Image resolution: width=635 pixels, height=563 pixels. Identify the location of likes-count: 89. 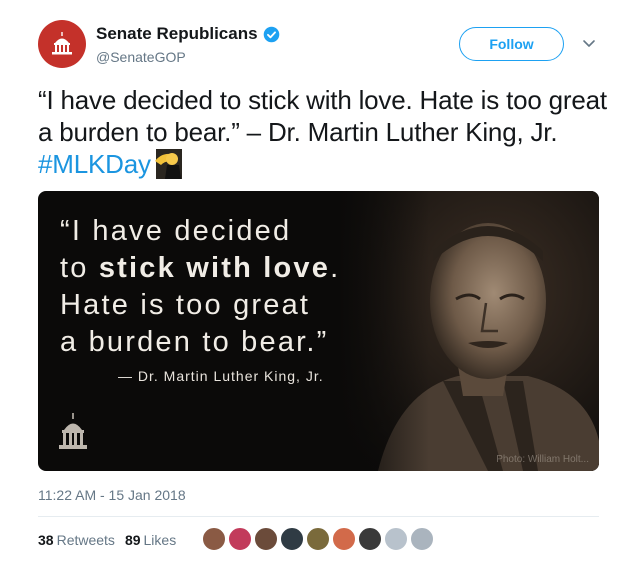
(132, 540).